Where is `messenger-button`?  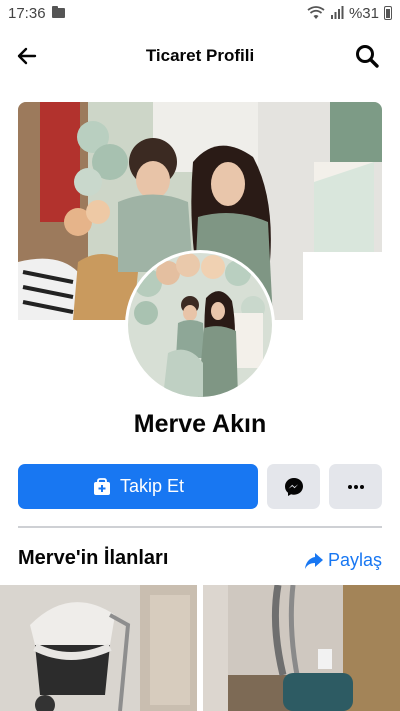
messenger-button is located at coordinates (293, 486).